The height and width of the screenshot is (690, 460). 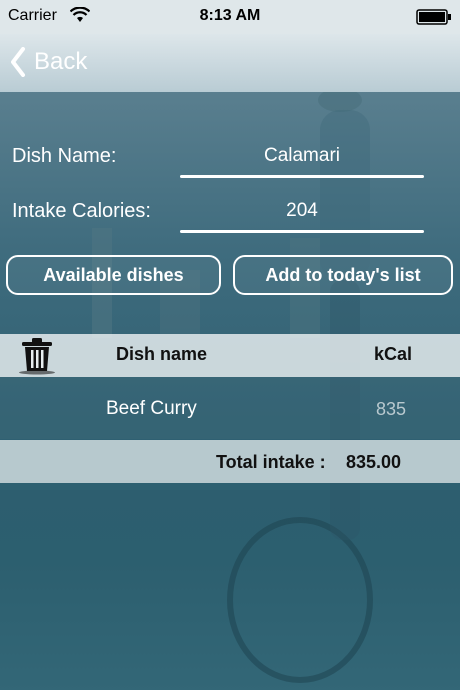 I want to click on trash-icon, so click(x=37, y=358).